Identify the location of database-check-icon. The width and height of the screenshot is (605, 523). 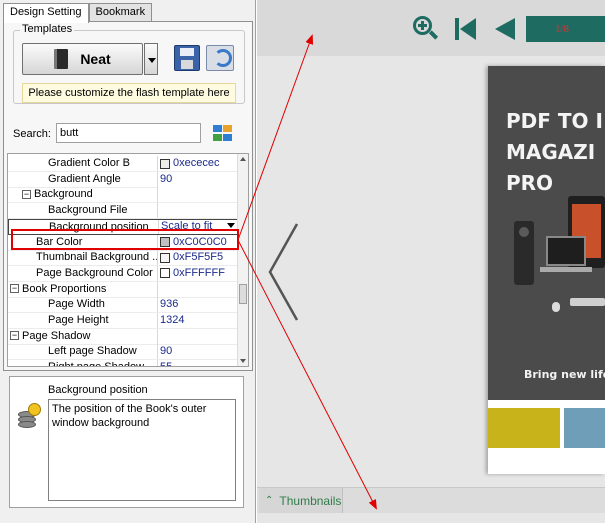
(30, 416).